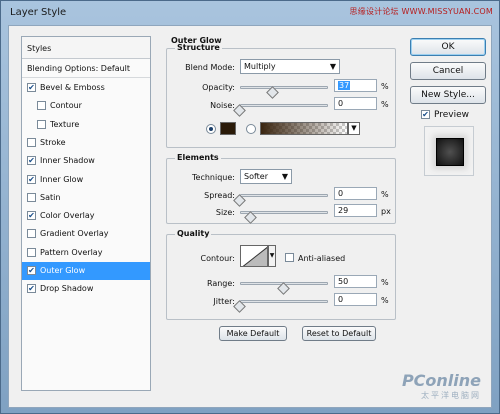  Describe the element at coordinates (39, 48) in the screenshot. I see `styles-header-label: Styles` at that location.